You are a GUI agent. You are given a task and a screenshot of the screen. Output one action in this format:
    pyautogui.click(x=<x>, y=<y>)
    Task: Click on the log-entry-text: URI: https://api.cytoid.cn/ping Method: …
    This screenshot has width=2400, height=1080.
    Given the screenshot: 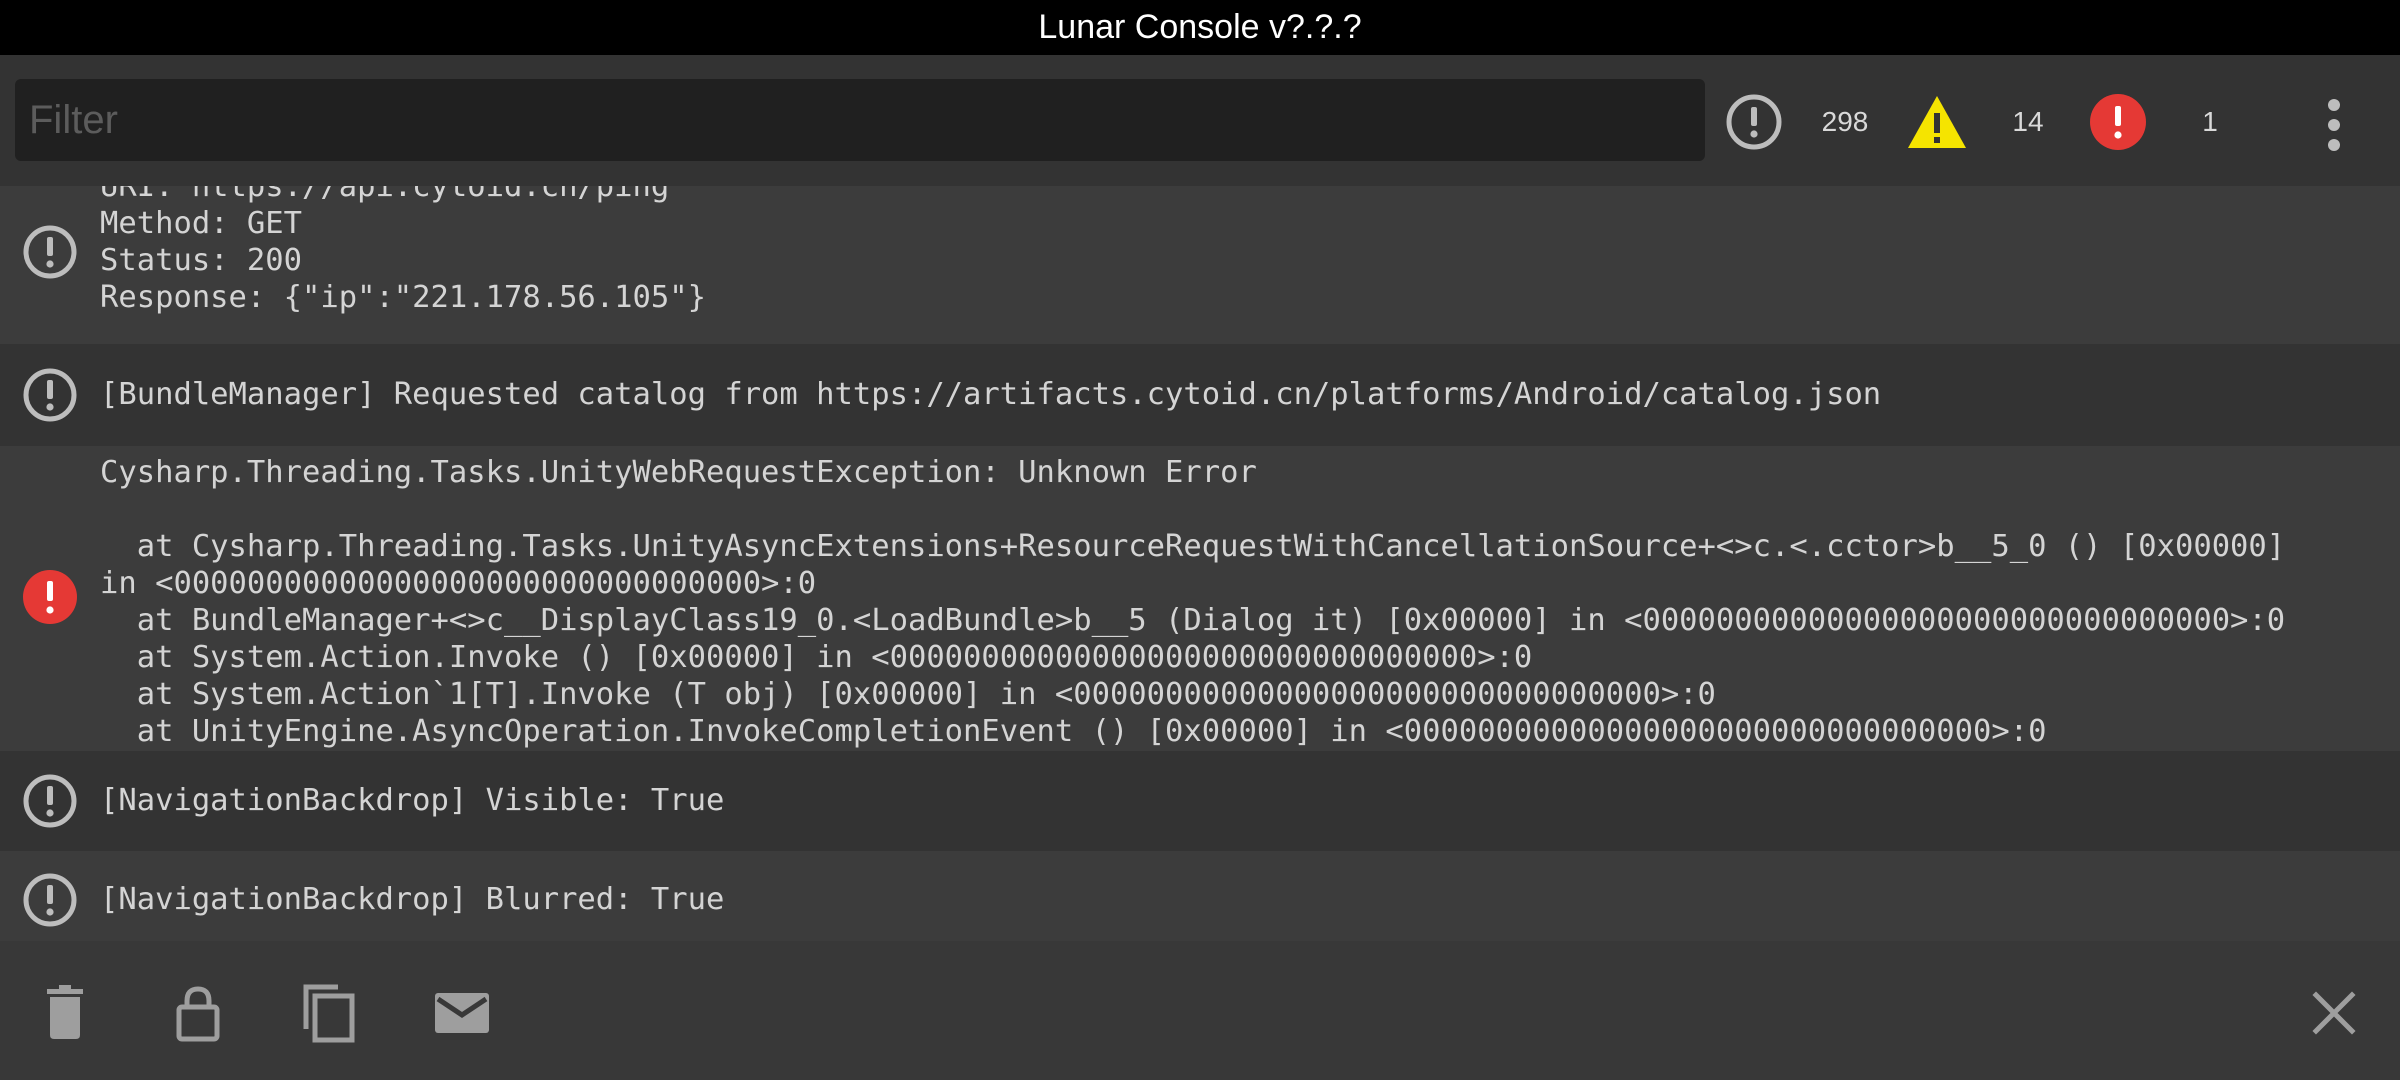 What is the action you would take?
    pyautogui.click(x=403, y=250)
    